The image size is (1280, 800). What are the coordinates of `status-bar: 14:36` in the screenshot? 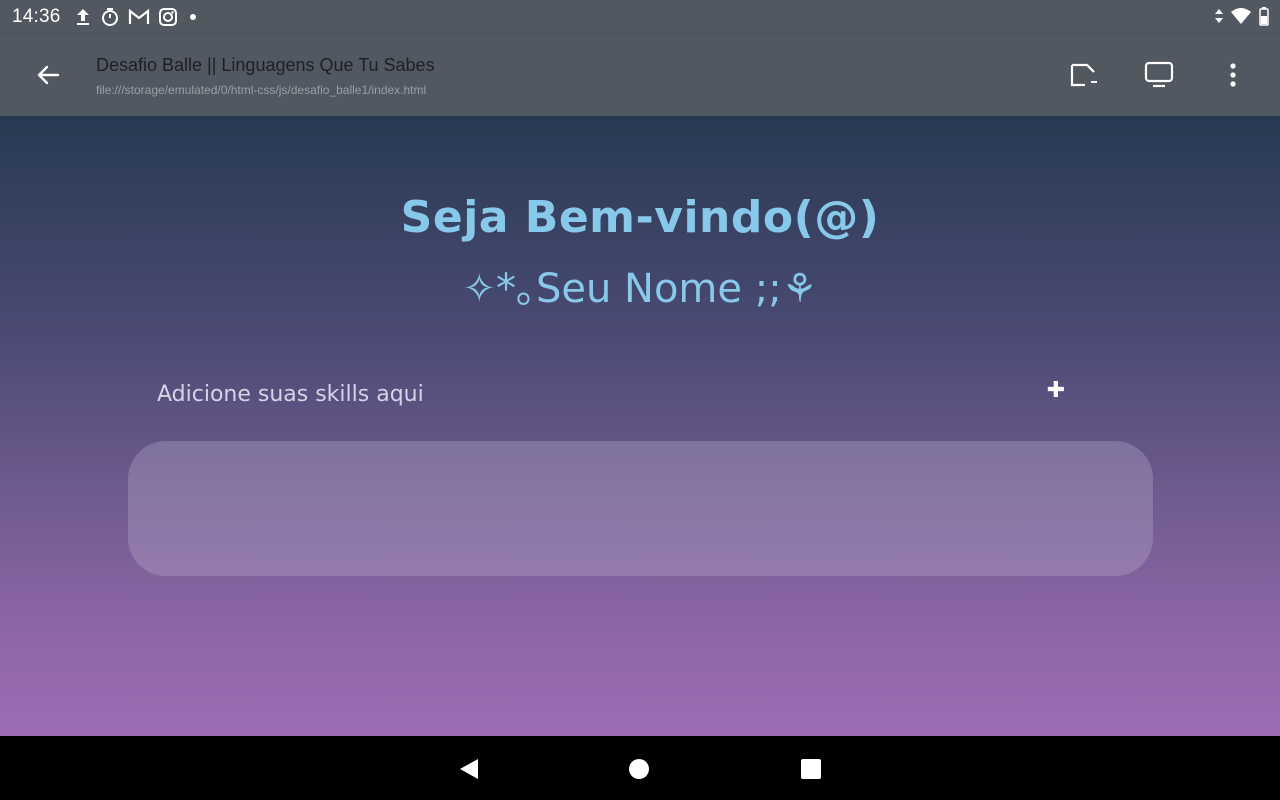 It's located at (640, 17).